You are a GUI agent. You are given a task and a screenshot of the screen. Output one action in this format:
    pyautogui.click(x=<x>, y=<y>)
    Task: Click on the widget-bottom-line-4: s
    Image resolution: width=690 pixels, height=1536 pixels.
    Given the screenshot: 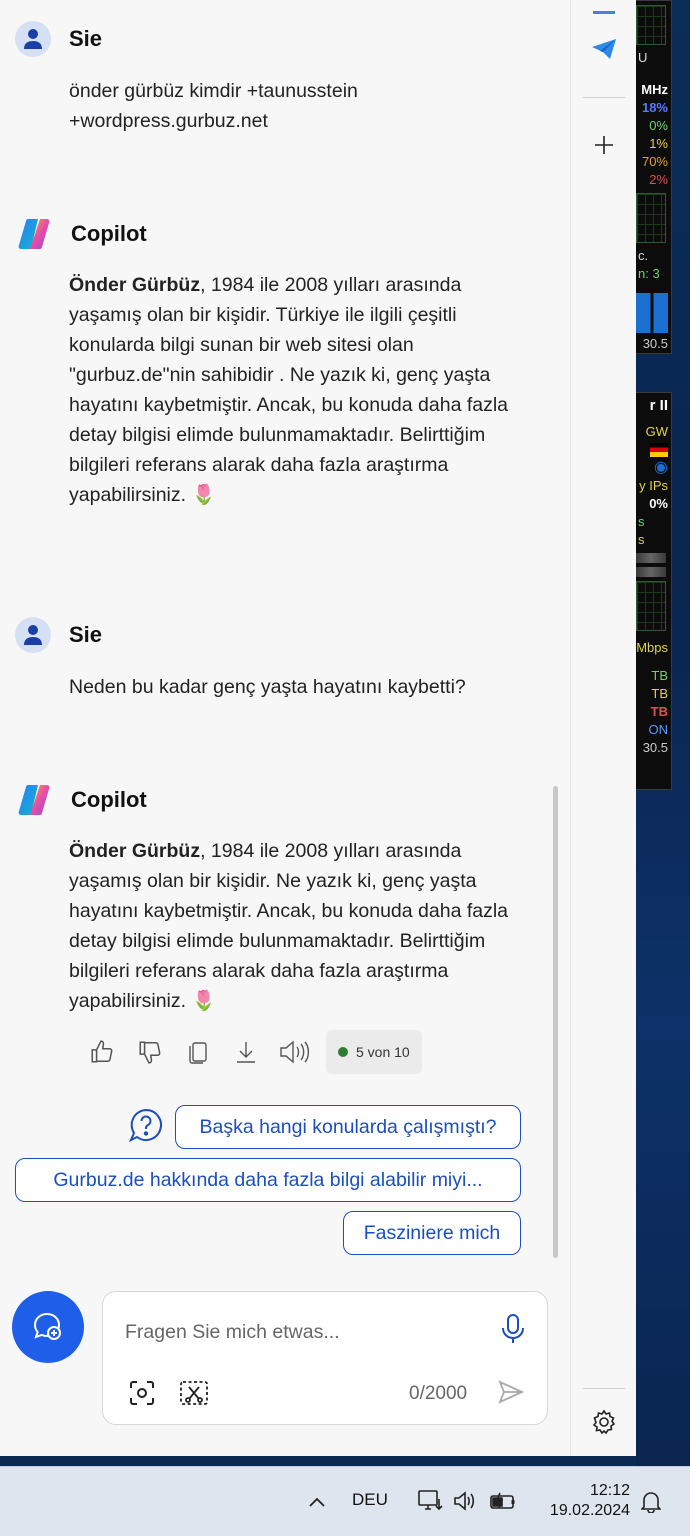 What is the action you would take?
    pyautogui.click(x=641, y=521)
    